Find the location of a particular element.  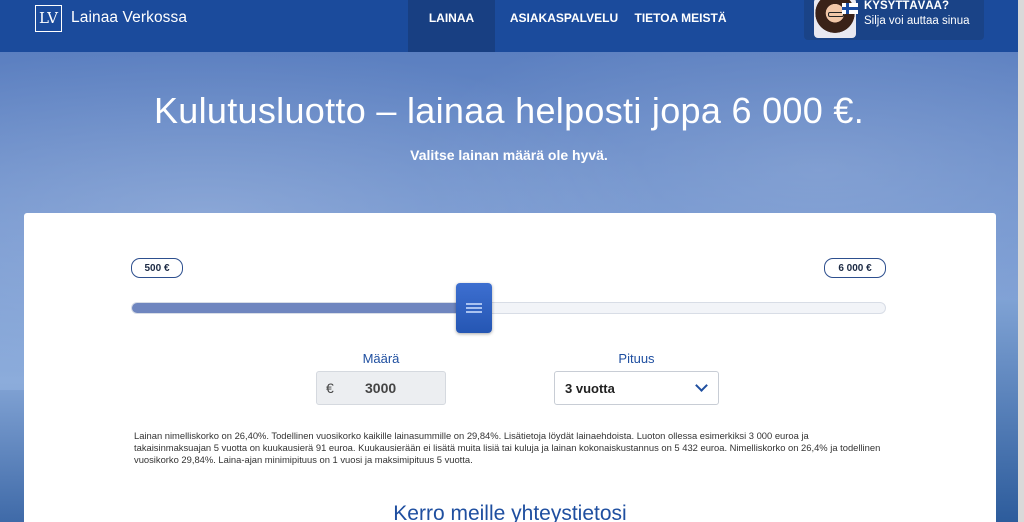

euro-icon: € is located at coordinates (330, 388).